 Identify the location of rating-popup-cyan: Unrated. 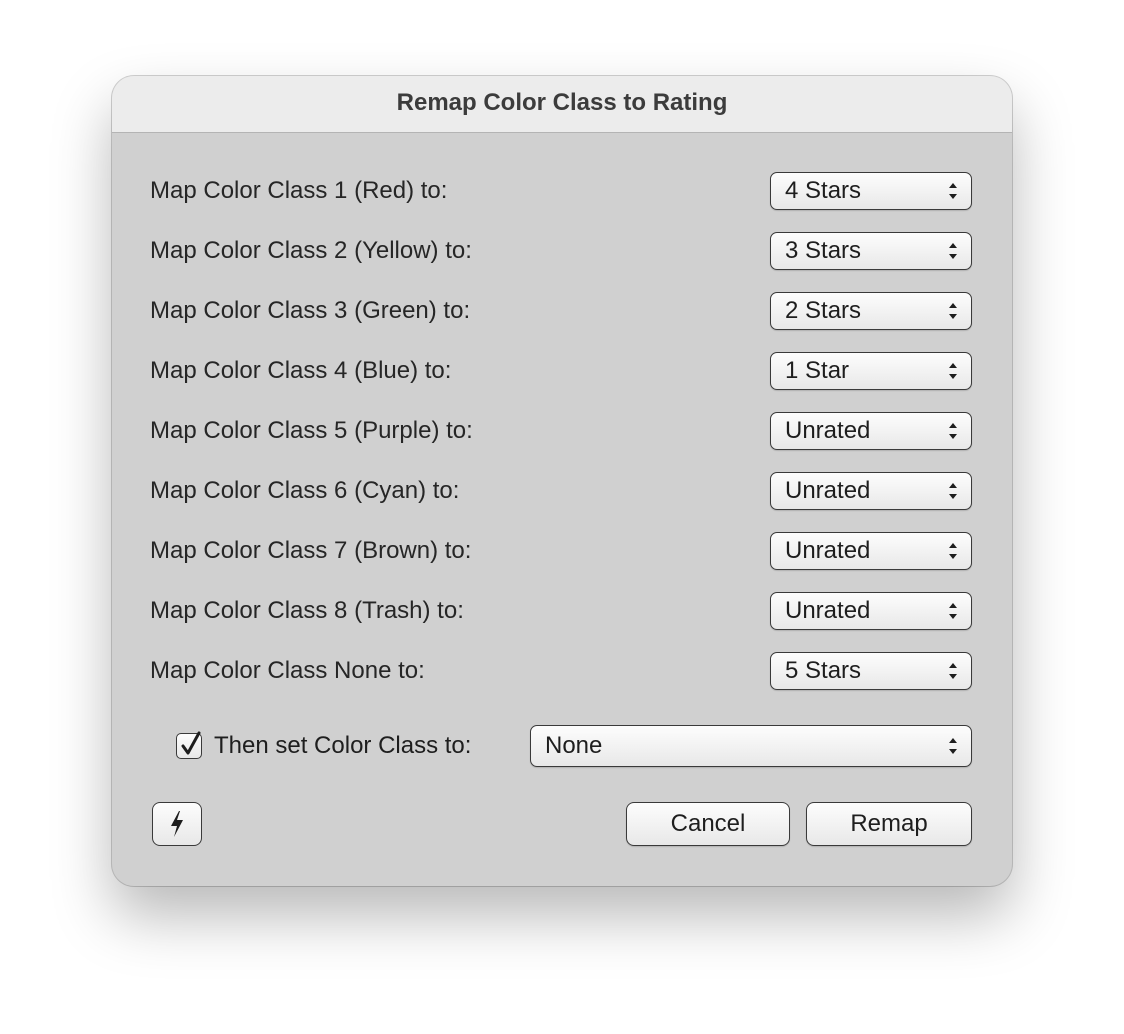
(871, 491).